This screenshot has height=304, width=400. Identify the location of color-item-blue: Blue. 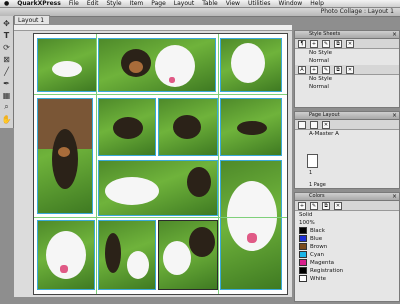
(347, 239).